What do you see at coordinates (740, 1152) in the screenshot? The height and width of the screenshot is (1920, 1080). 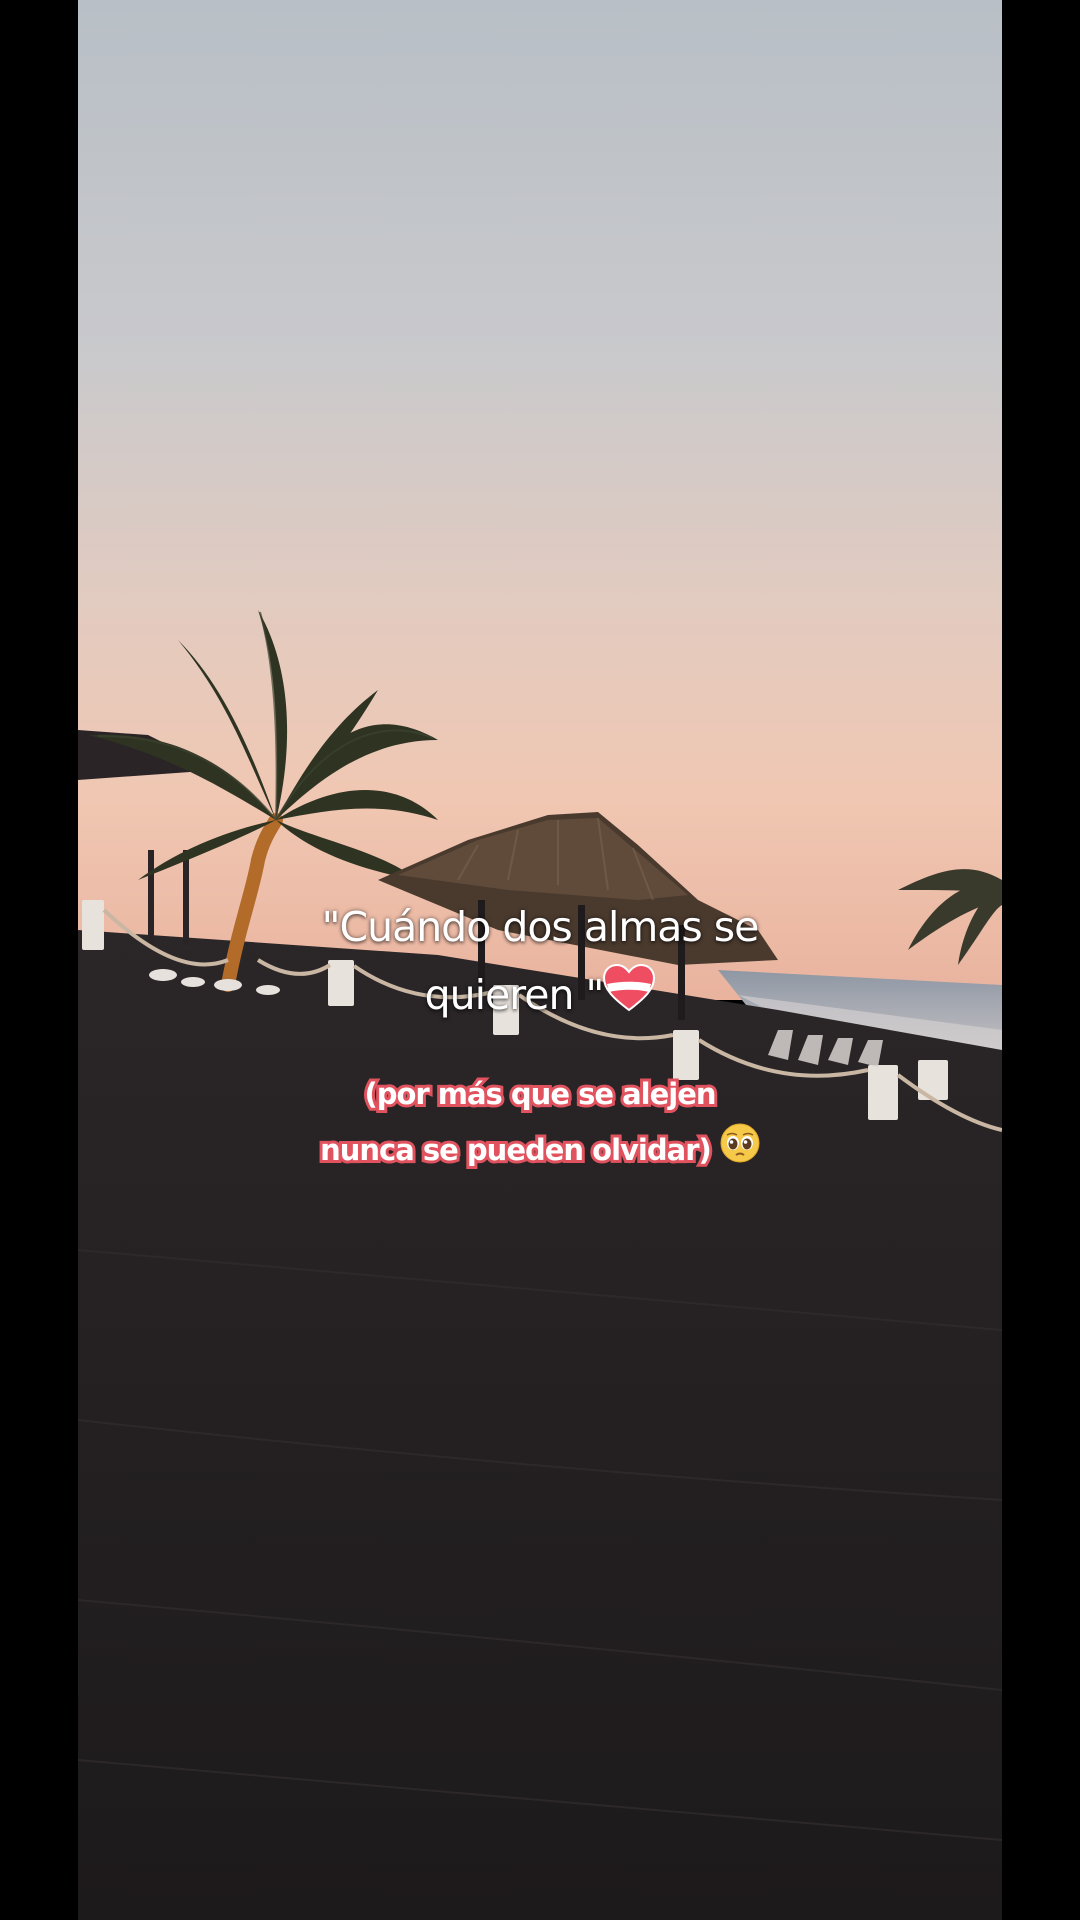 I see `pleading-face-emoji-icon` at bounding box center [740, 1152].